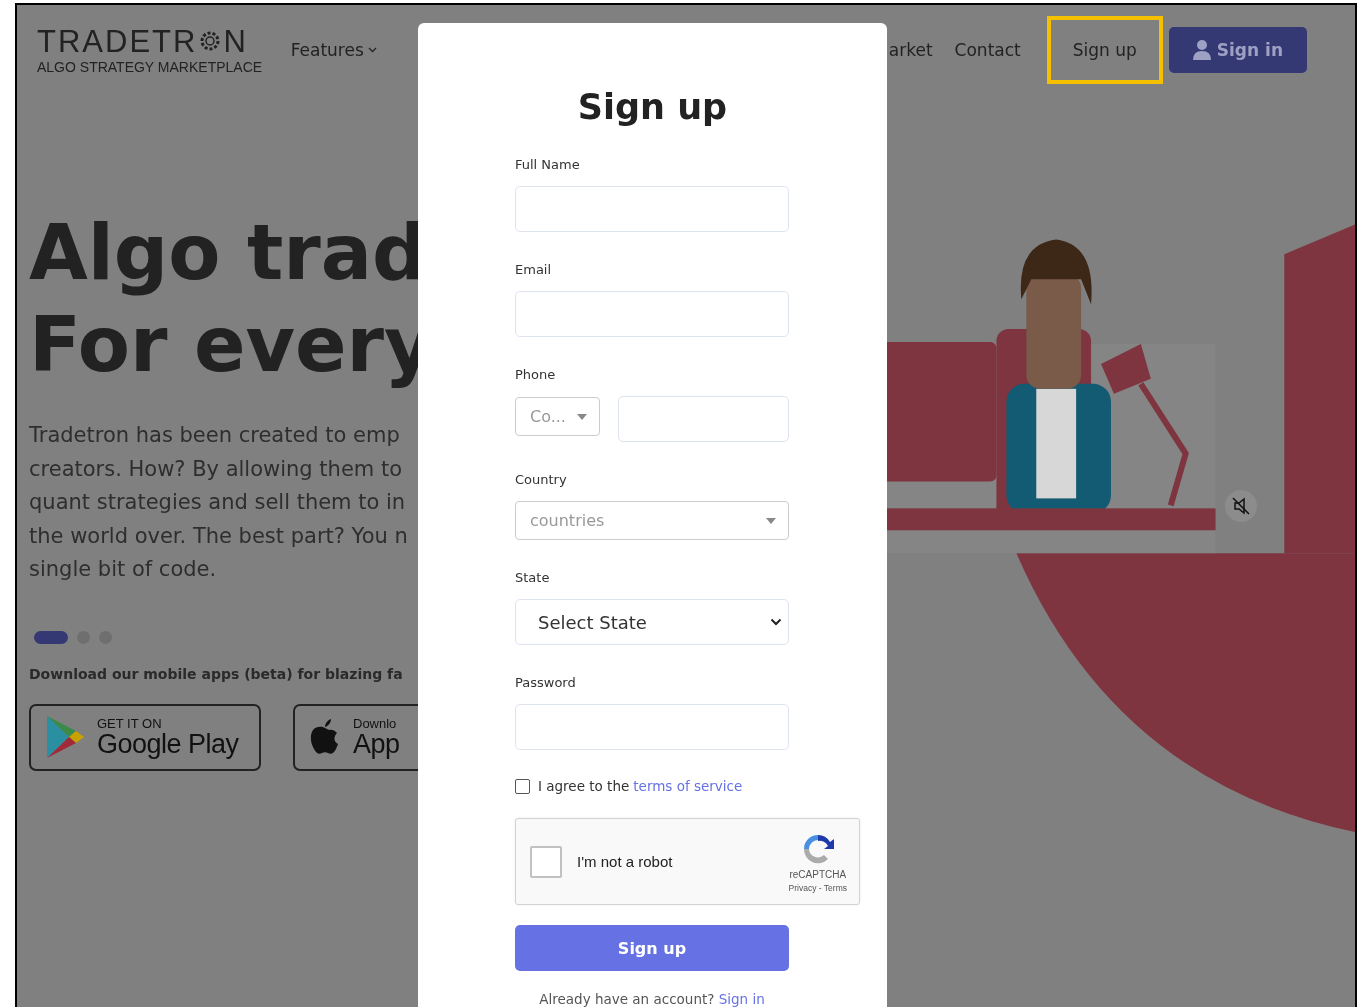 Image resolution: width=1366 pixels, height=1007 pixels. Describe the element at coordinates (652, 727) in the screenshot. I see `password-field` at that location.